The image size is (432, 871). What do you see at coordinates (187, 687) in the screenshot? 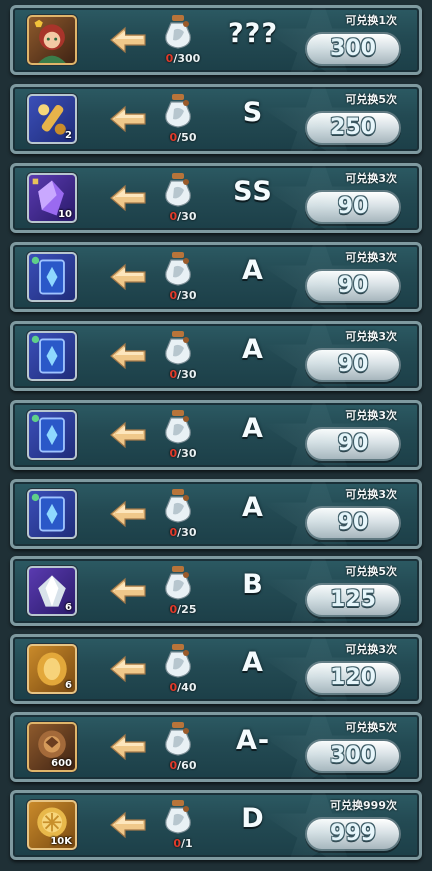
I see `required-count: /40` at bounding box center [187, 687].